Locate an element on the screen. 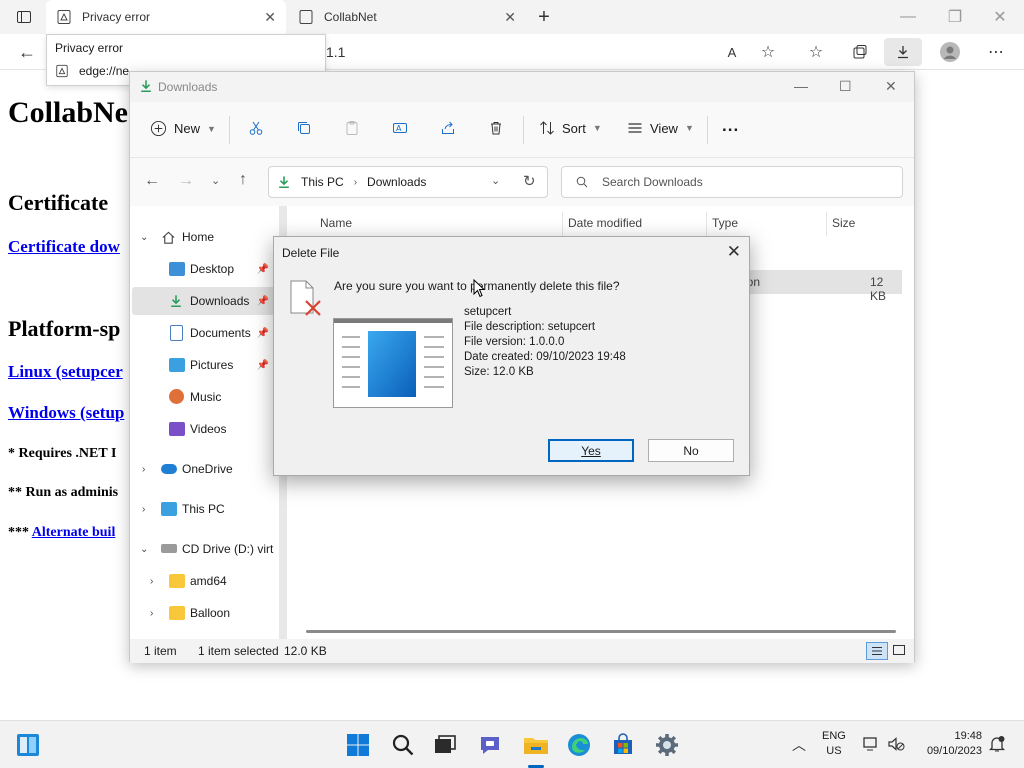 This screenshot has width=1024, height=768. notification-bell-icon is located at coordinates (997, 744).